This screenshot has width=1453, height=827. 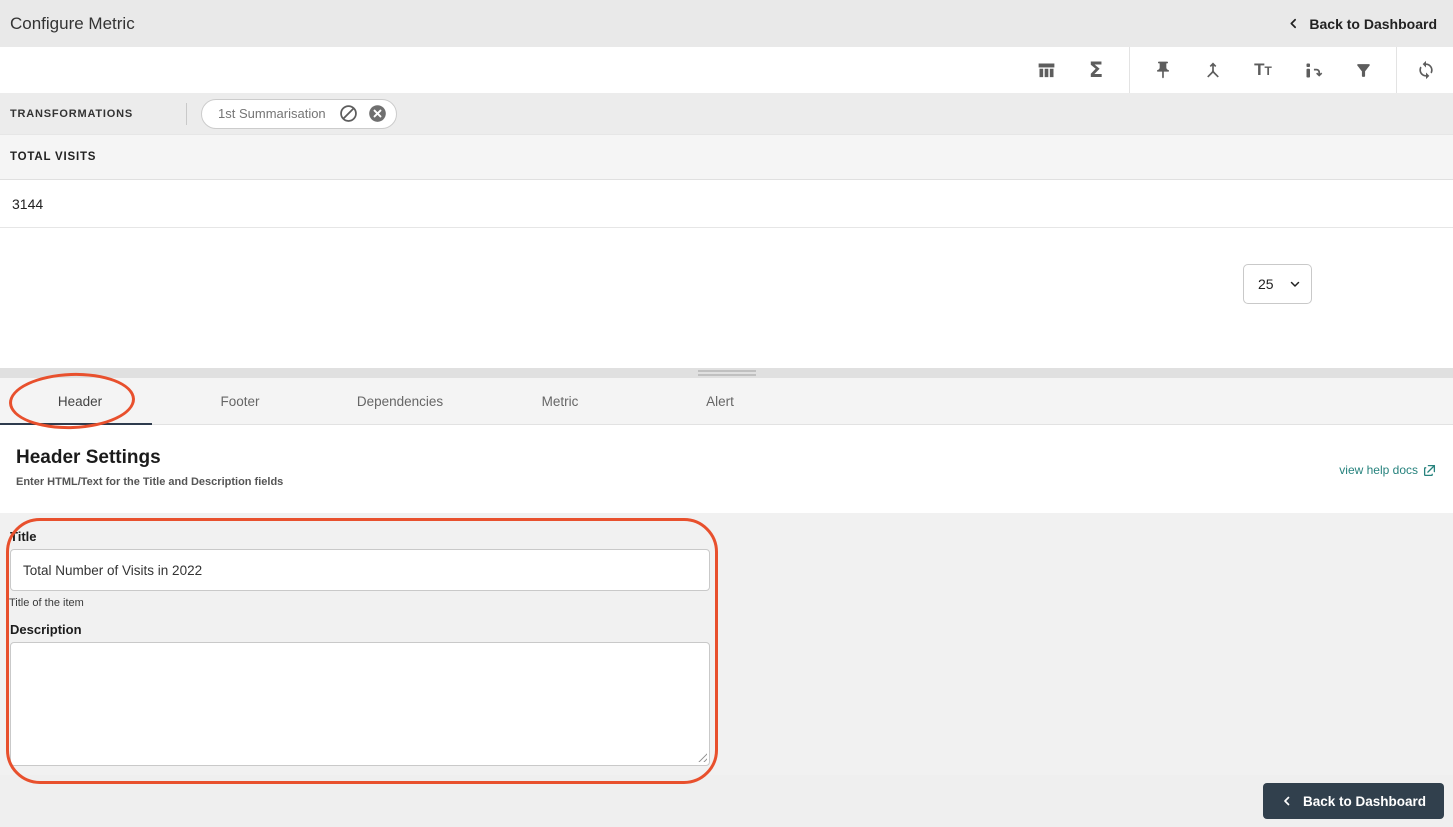 What do you see at coordinates (1373, 23) in the screenshot?
I see `back-link-label: Back to Dashboard` at bounding box center [1373, 23].